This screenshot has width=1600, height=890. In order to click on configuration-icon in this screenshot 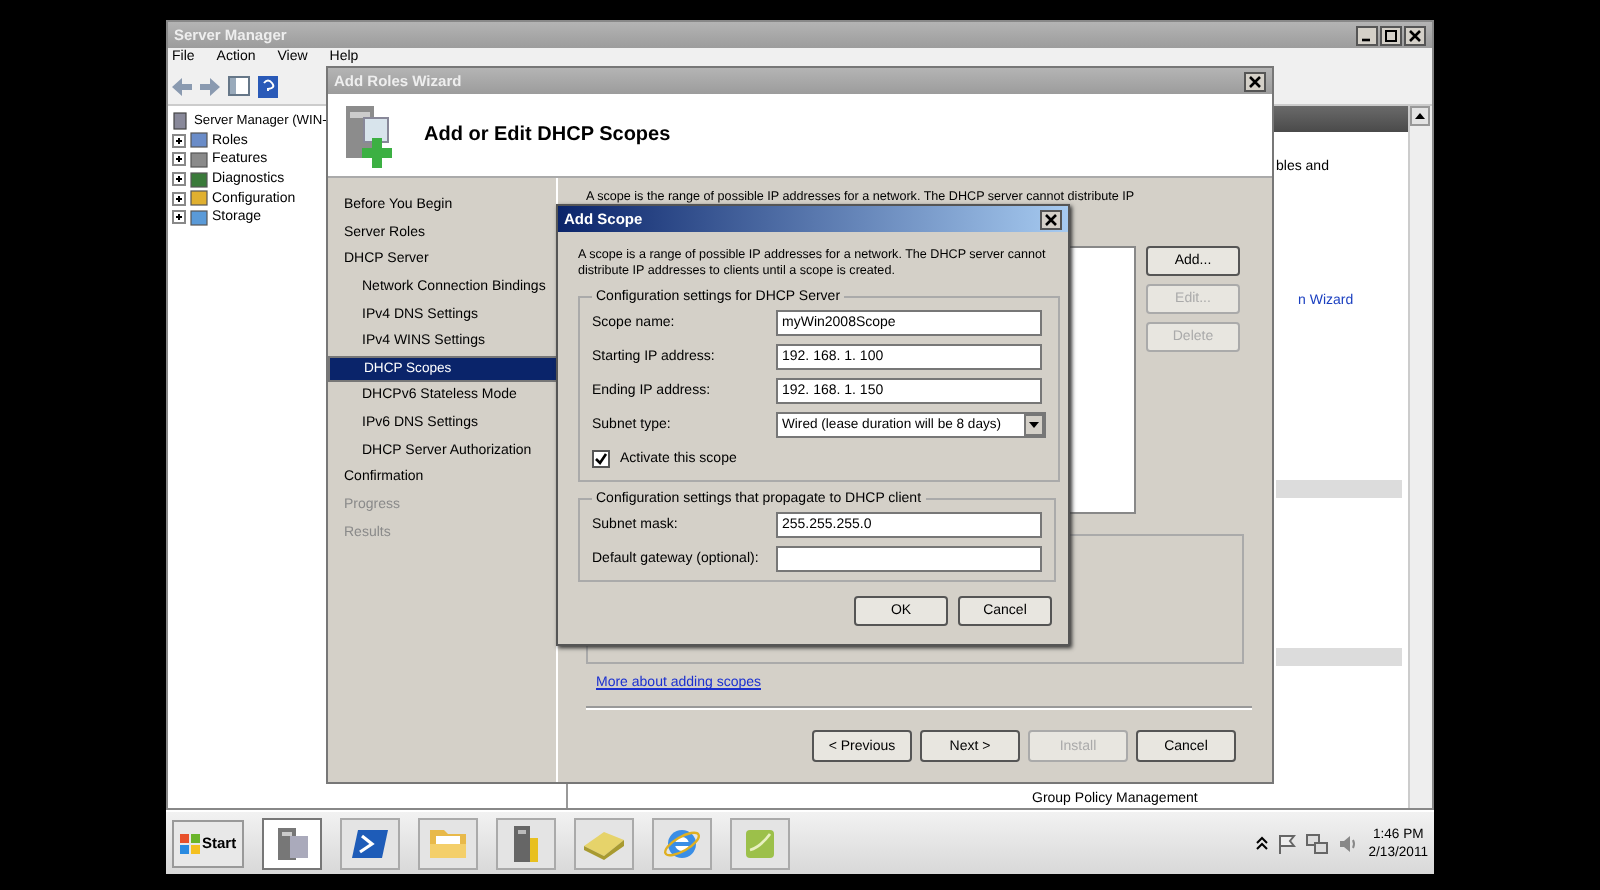, I will do `click(199, 198)`.